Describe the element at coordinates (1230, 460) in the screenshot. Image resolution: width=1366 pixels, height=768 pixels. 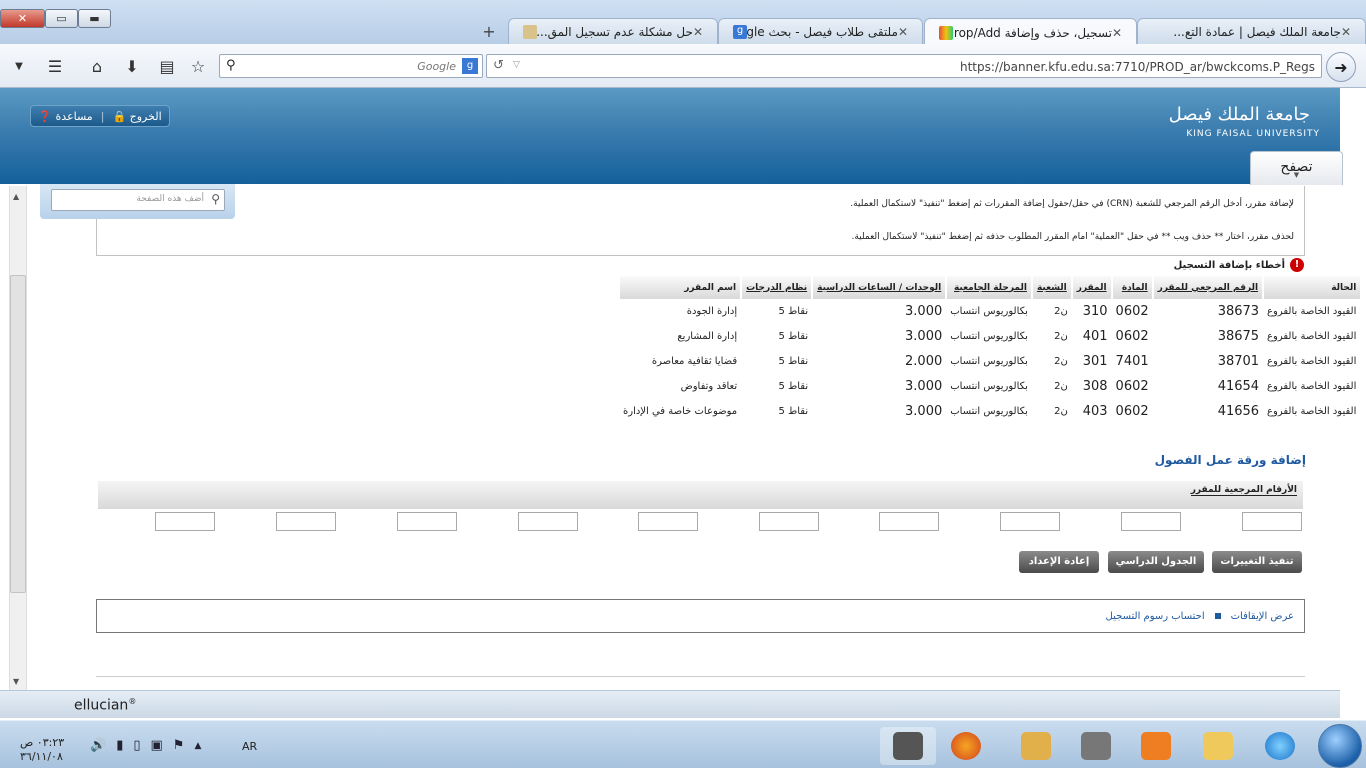
I see `add-worksheet-title: إضافة ورقة عمل الفصول` at that location.